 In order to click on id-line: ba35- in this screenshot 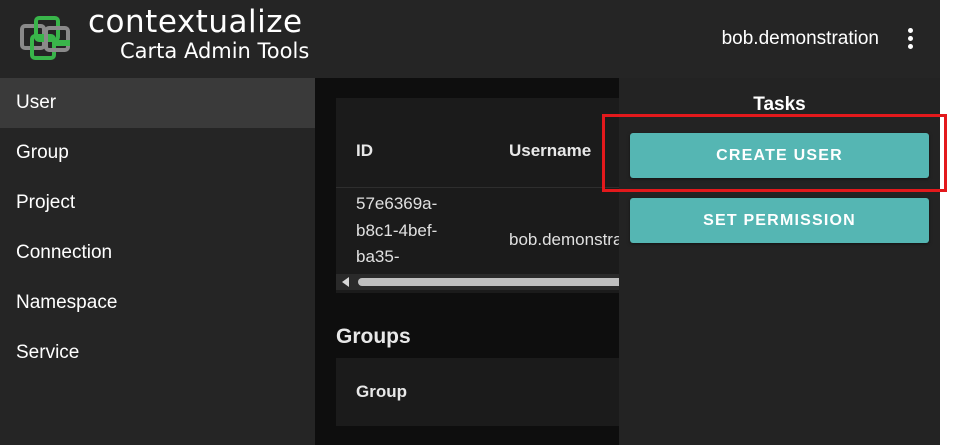, I will do `click(378, 256)`.